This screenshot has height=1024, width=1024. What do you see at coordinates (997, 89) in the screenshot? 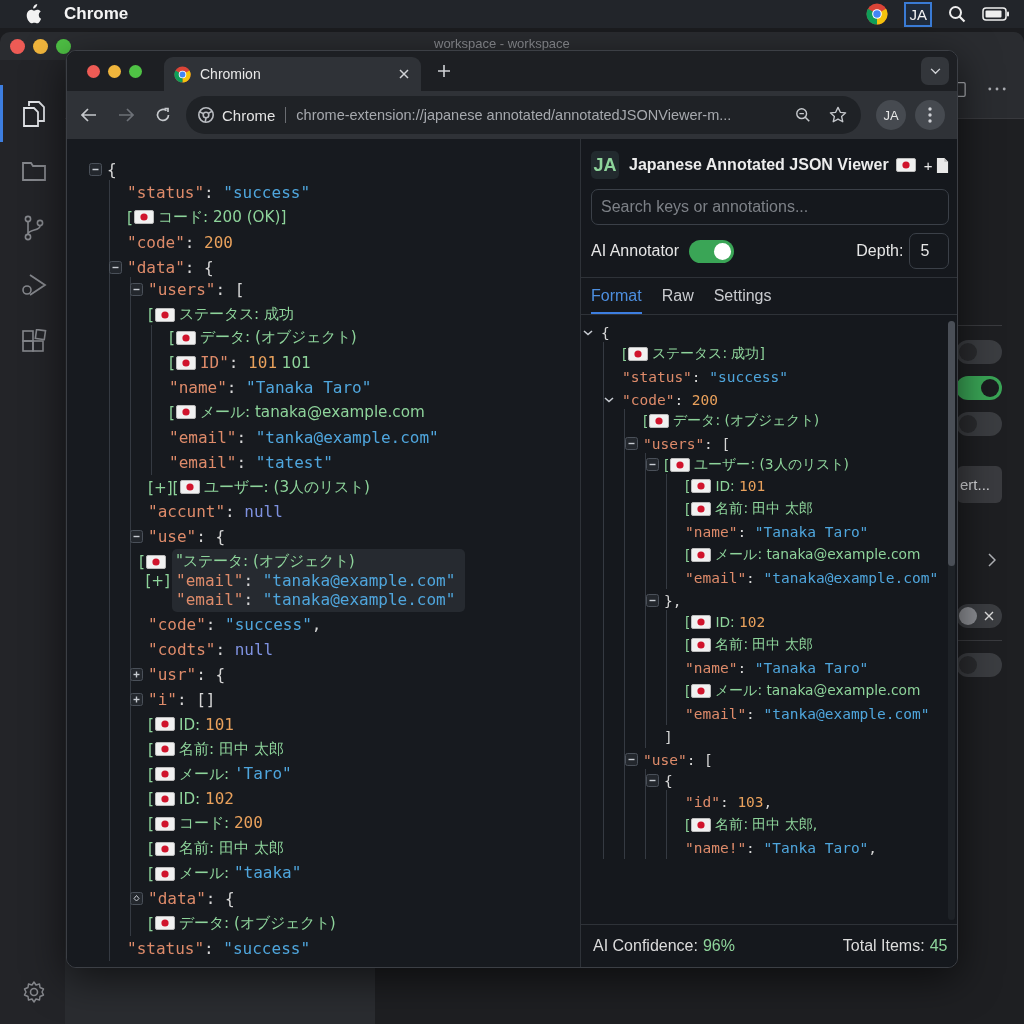
I see `more-icon` at bounding box center [997, 89].